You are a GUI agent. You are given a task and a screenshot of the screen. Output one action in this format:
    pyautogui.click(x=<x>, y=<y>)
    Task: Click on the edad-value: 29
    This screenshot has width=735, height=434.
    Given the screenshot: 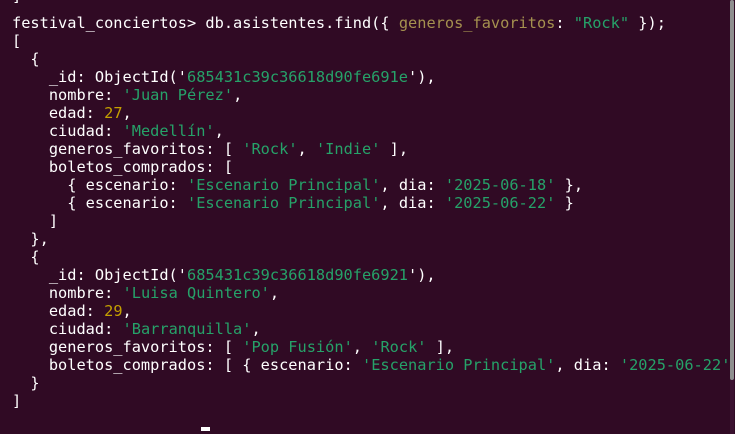 What is the action you would take?
    pyautogui.click(x=113, y=311)
    